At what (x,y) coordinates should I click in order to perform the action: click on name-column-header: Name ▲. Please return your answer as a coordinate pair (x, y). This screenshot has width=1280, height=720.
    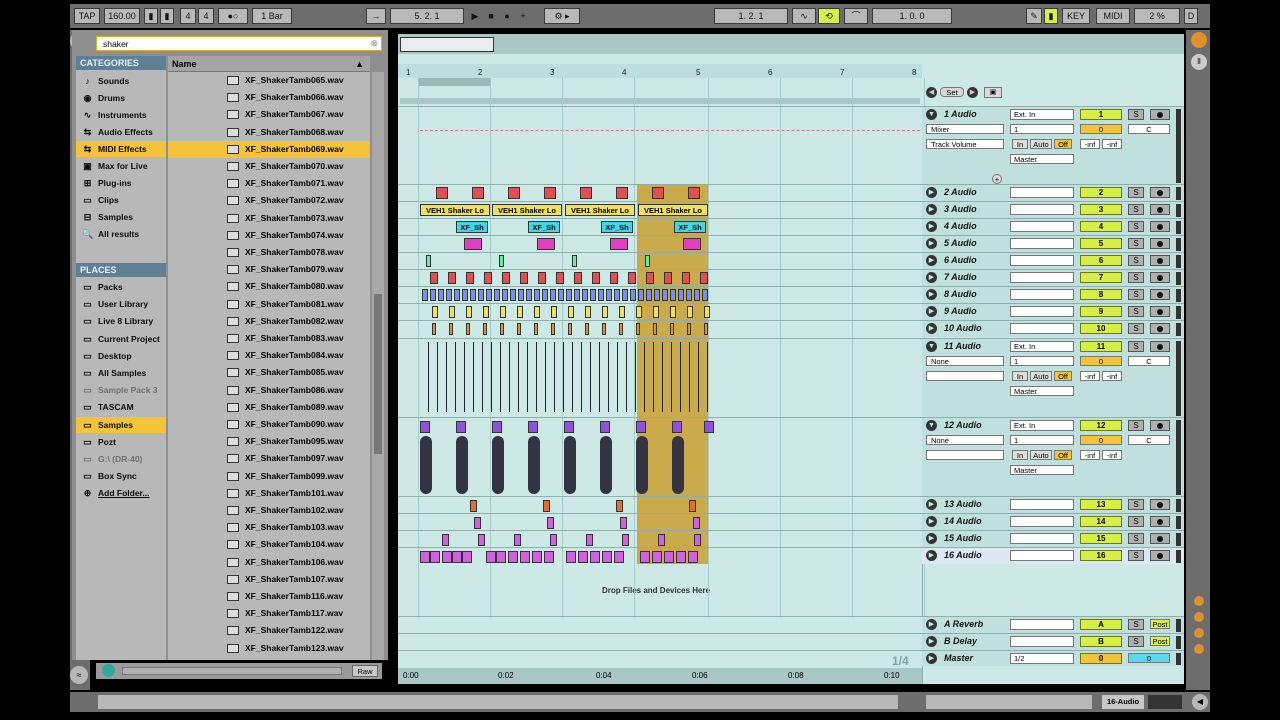
    Looking at the image, I should click on (269, 64).